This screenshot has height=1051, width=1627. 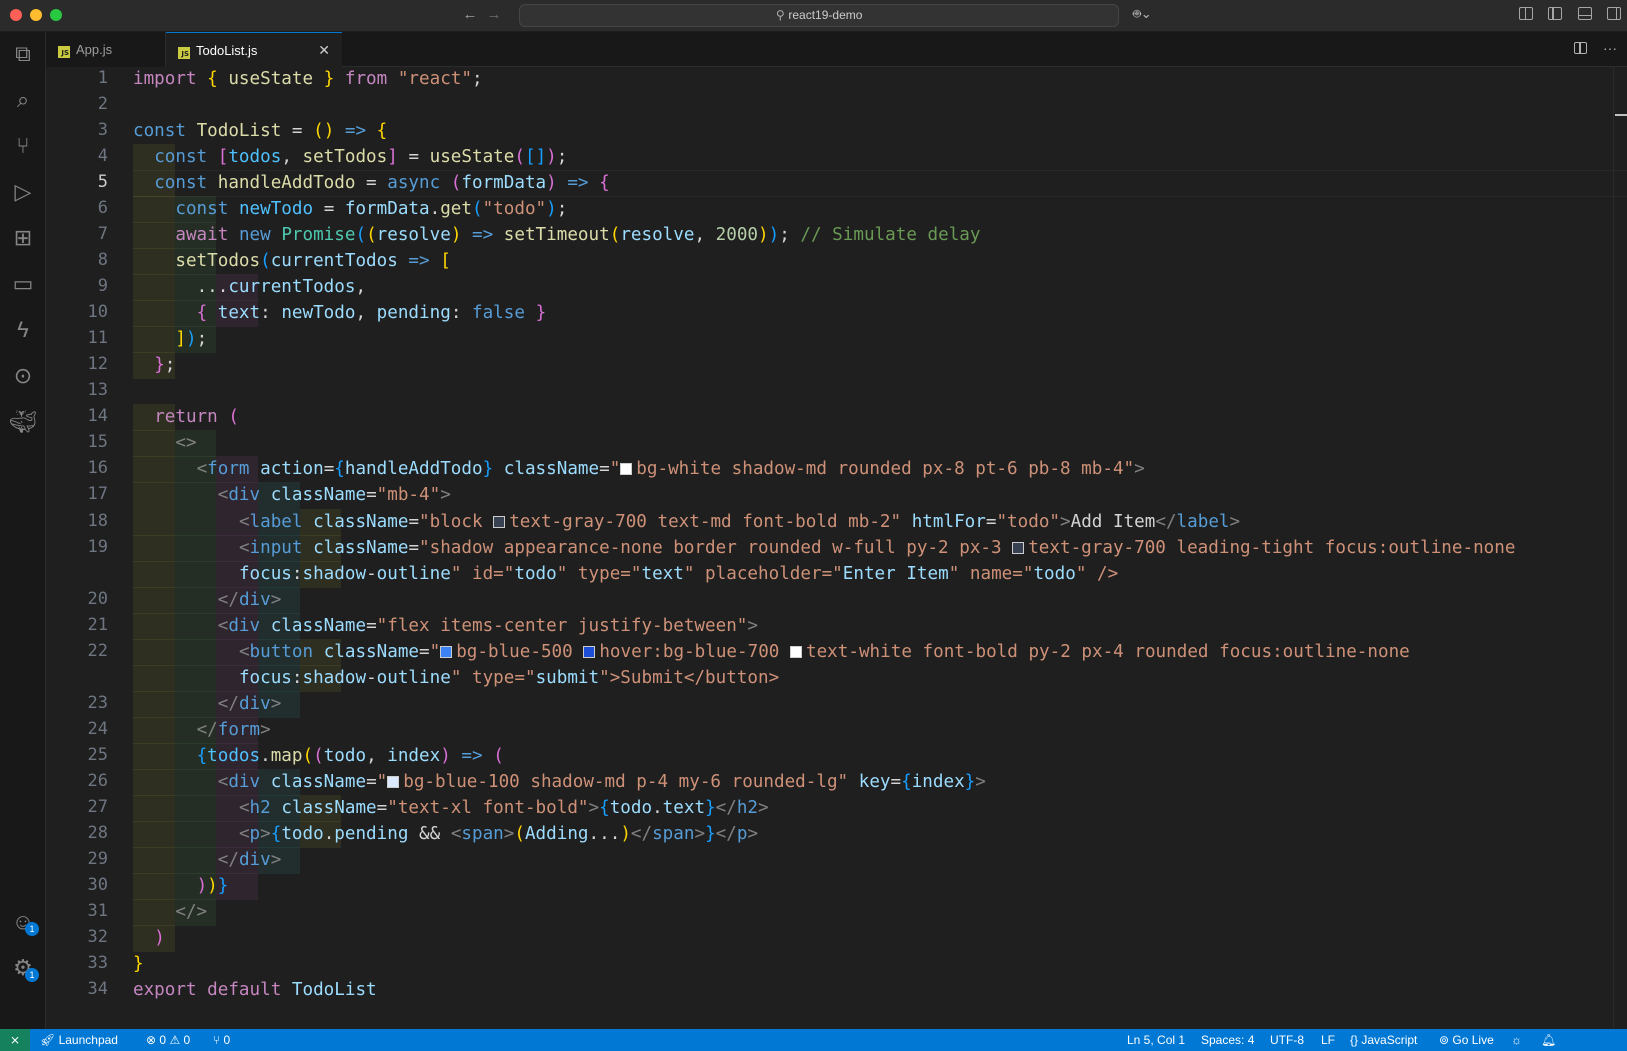 What do you see at coordinates (318, 756) in the screenshot?
I see `code-line: {todos.map((todo, index) => (` at bounding box center [318, 756].